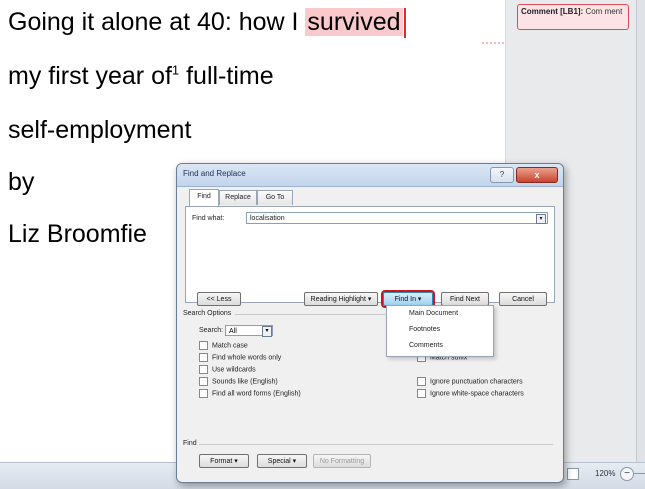 The width and height of the screenshot is (645, 489). Describe the element at coordinates (90, 76) in the screenshot. I see `doc-text: my first year of` at that location.